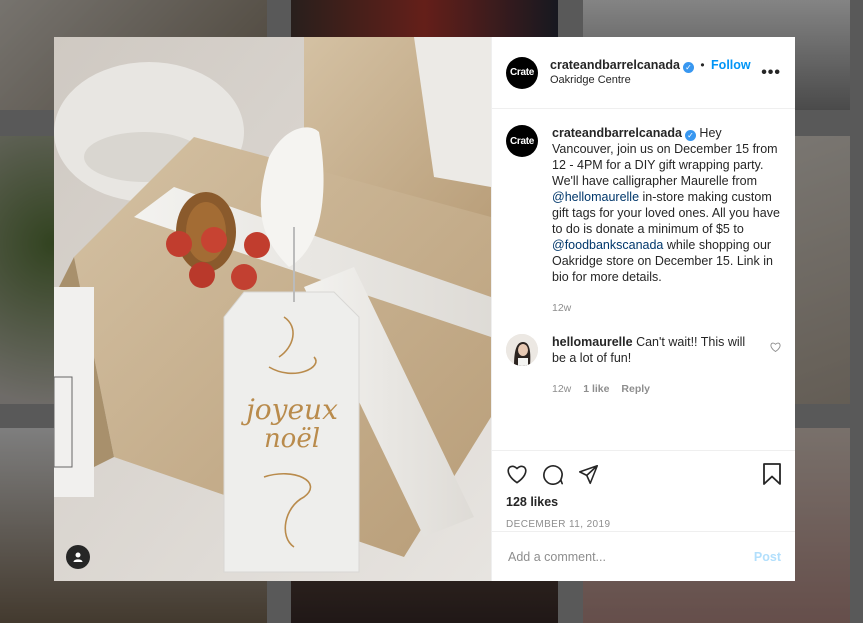  I want to click on user-tag-icon, so click(78, 557).